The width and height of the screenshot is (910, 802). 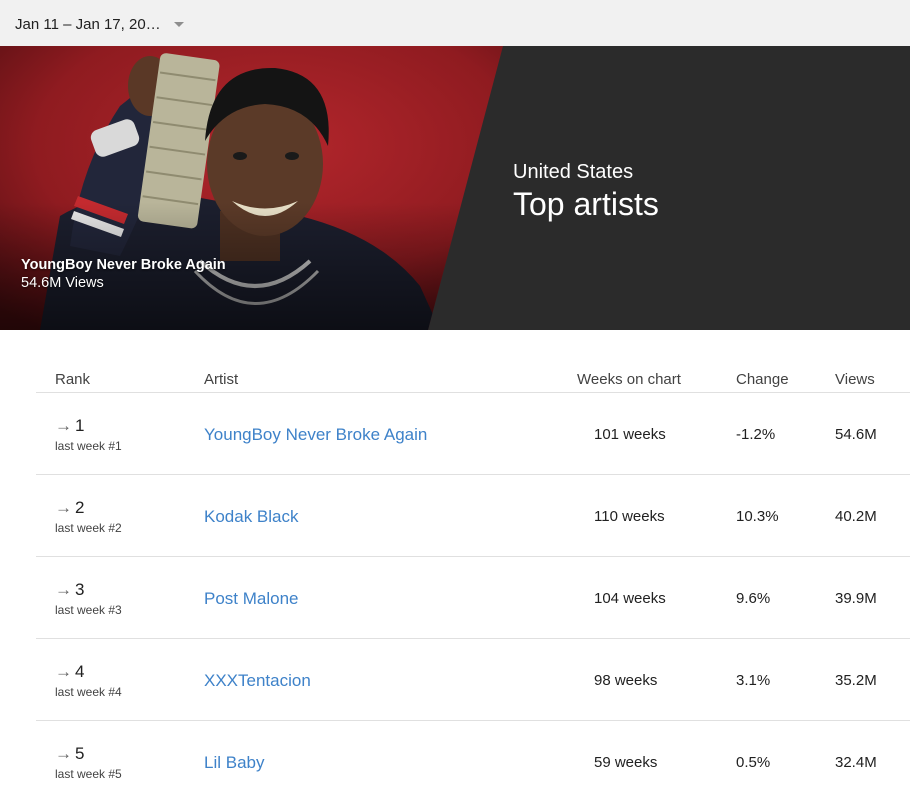 What do you see at coordinates (753, 762) in the screenshot?
I see `change-value: 0.5%` at bounding box center [753, 762].